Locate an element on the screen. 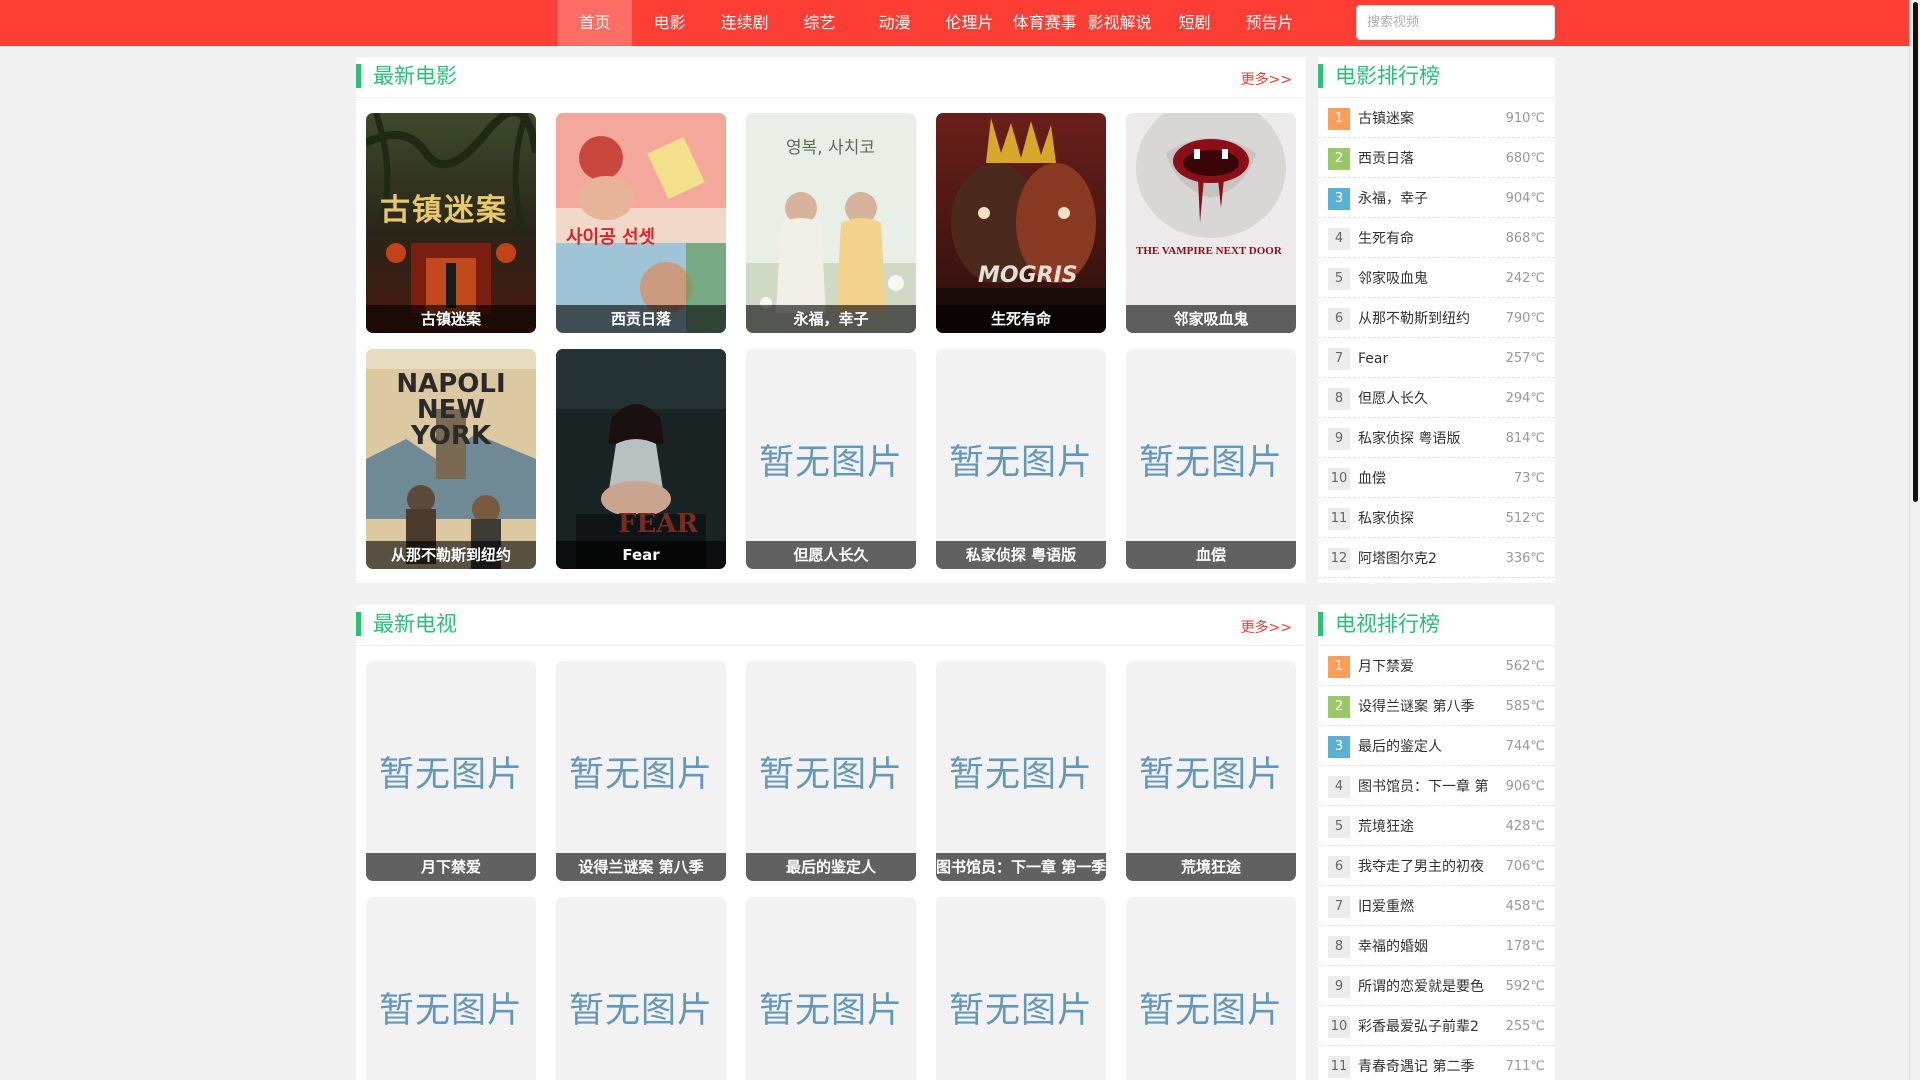 This screenshot has height=1080, width=1920. tv-title: 设得兰谜案 第八季 is located at coordinates (641, 867).